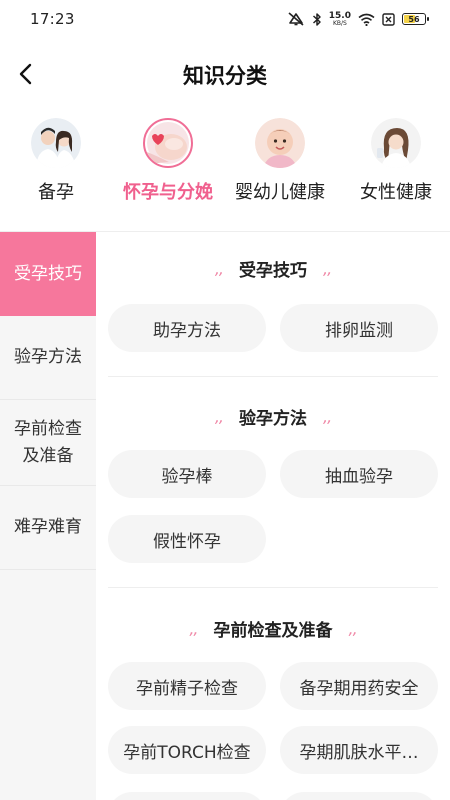 Image resolution: width=450 pixels, height=800 pixels. I want to click on sidebar-item-pregnancy-test: 验孕方法, so click(48, 358).